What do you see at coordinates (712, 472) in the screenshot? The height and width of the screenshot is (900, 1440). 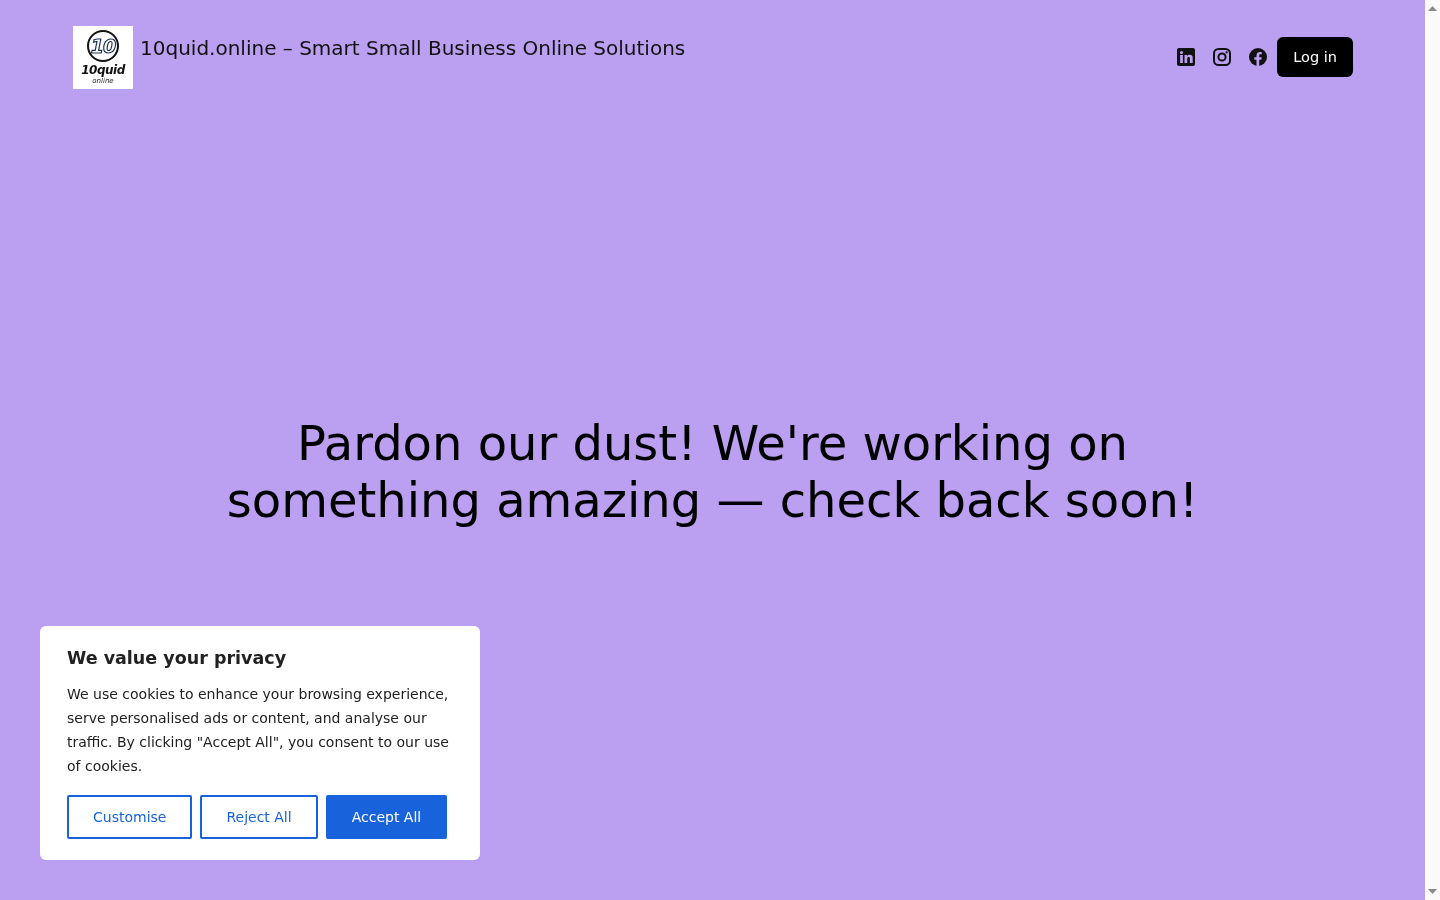 I see `page-heading: Pardon our dust! We're working on something amazing — check back soon!` at bounding box center [712, 472].